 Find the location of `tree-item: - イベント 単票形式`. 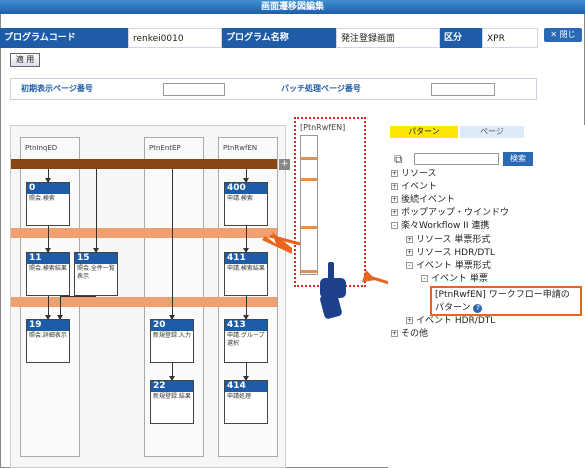

tree-item: - イベント 単票形式 is located at coordinates (448, 266).